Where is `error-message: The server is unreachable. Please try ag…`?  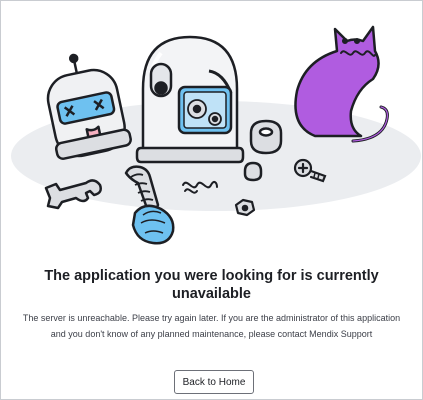
error-message: The server is unreachable. Please try ag… is located at coordinates (211, 326).